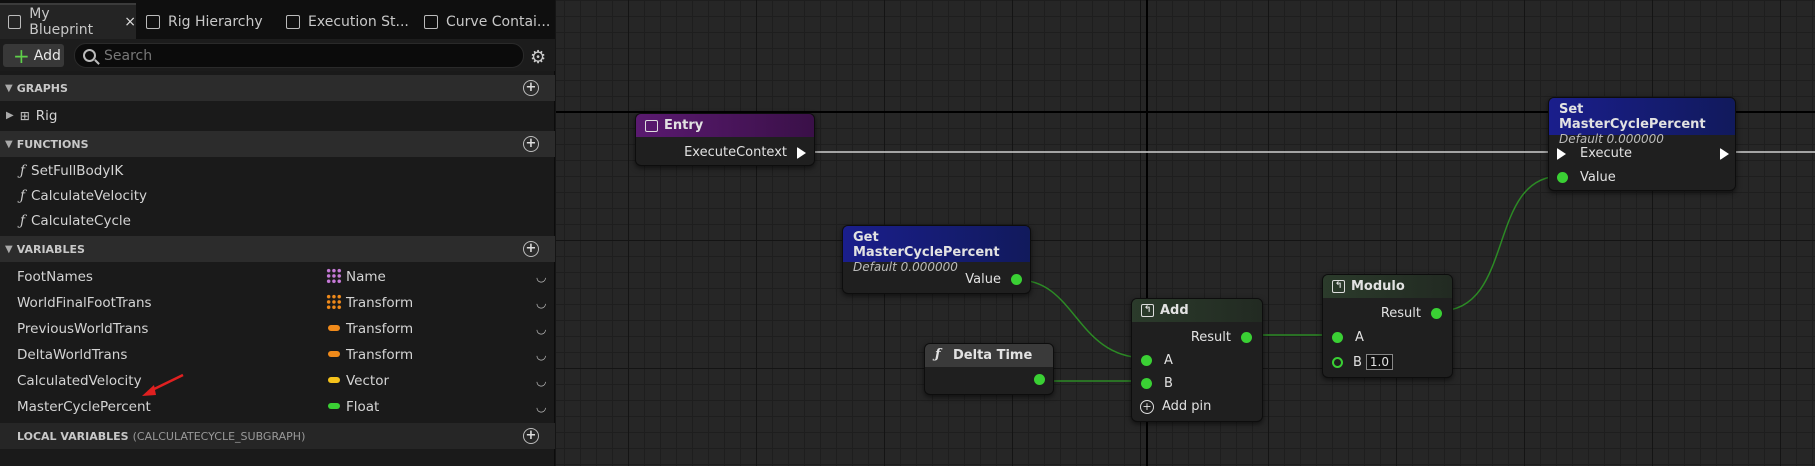 Image resolution: width=1815 pixels, height=466 pixels. What do you see at coordinates (362, 407) in the screenshot?
I see `variable-type: Float` at bounding box center [362, 407].